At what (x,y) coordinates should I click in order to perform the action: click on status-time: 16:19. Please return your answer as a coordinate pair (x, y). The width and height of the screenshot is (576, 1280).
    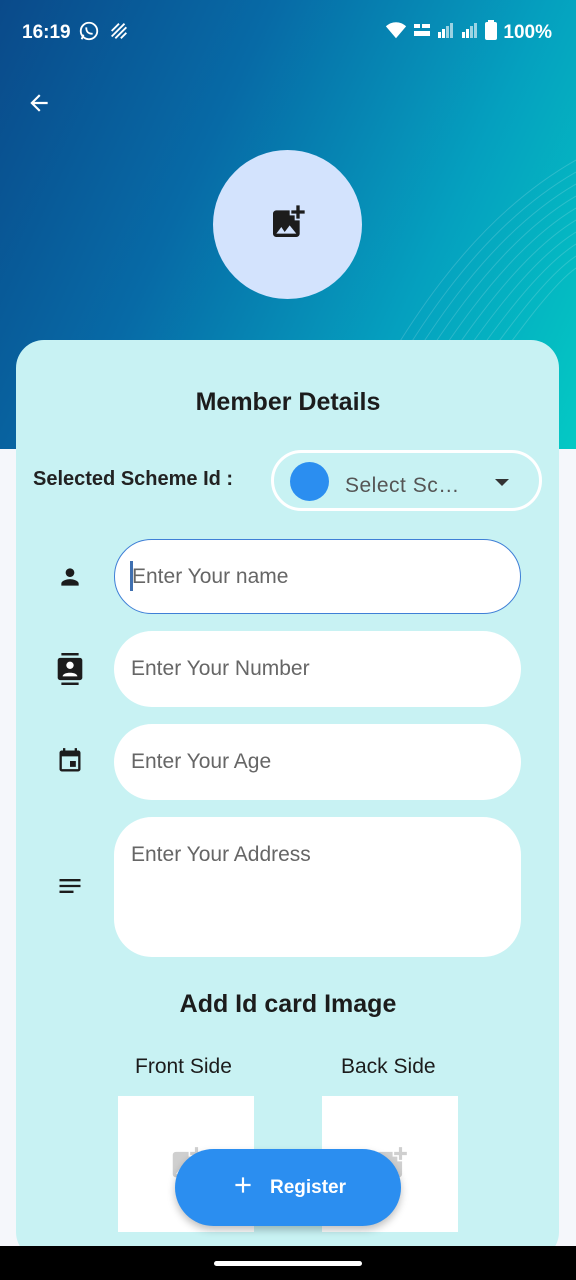
    Looking at the image, I should click on (46, 32).